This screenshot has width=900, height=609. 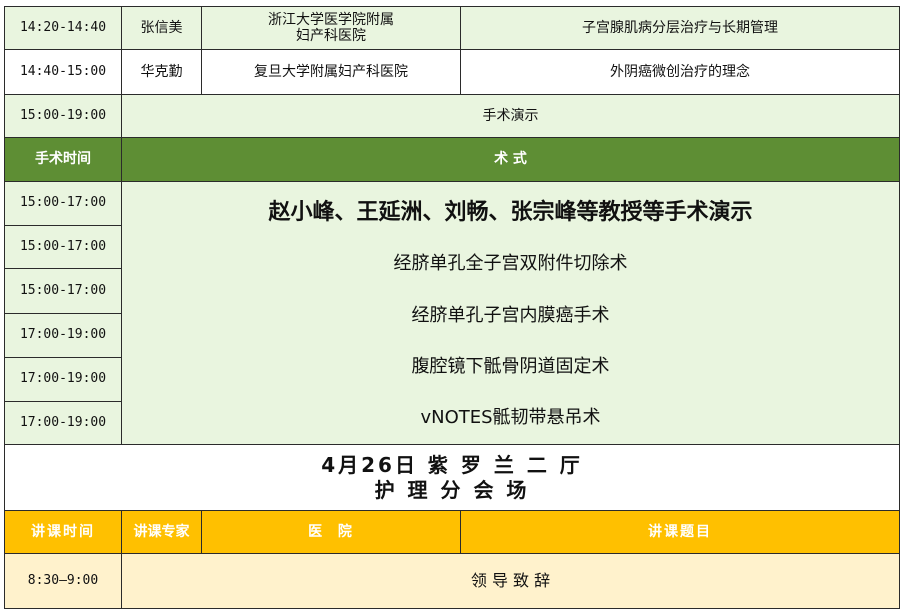 What do you see at coordinates (63, 532) in the screenshot?
I see `lecture-time-header: 讲课时间` at bounding box center [63, 532].